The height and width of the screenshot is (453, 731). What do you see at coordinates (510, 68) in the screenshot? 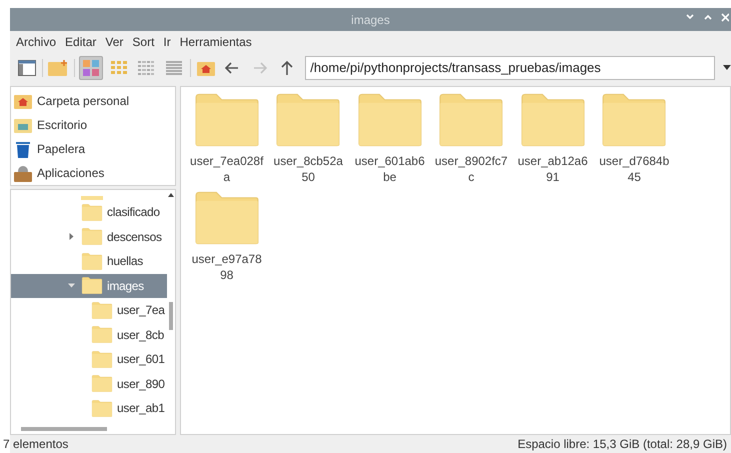
I see `path-field: /home/pi/pythonprojects/transass_pruebas/images` at bounding box center [510, 68].